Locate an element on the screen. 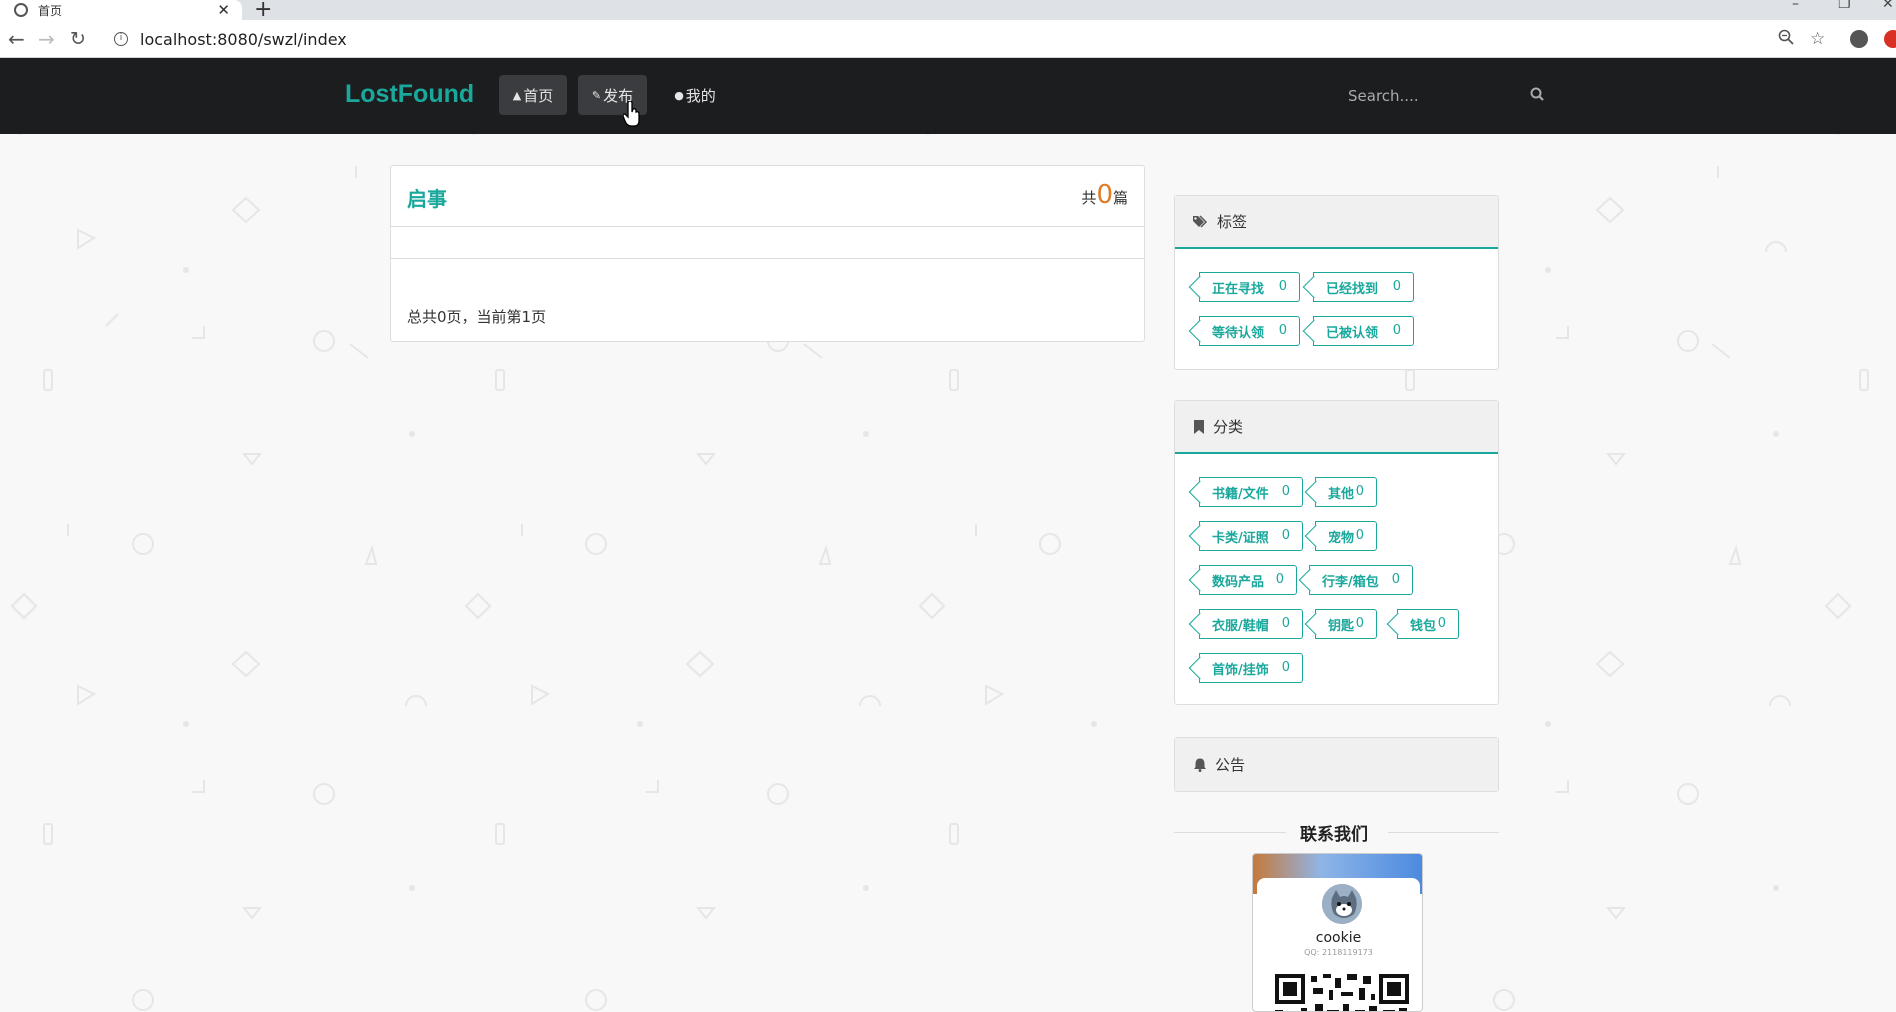 This screenshot has height=1012, width=1896. new-tab-icon: + is located at coordinates (263, 11).